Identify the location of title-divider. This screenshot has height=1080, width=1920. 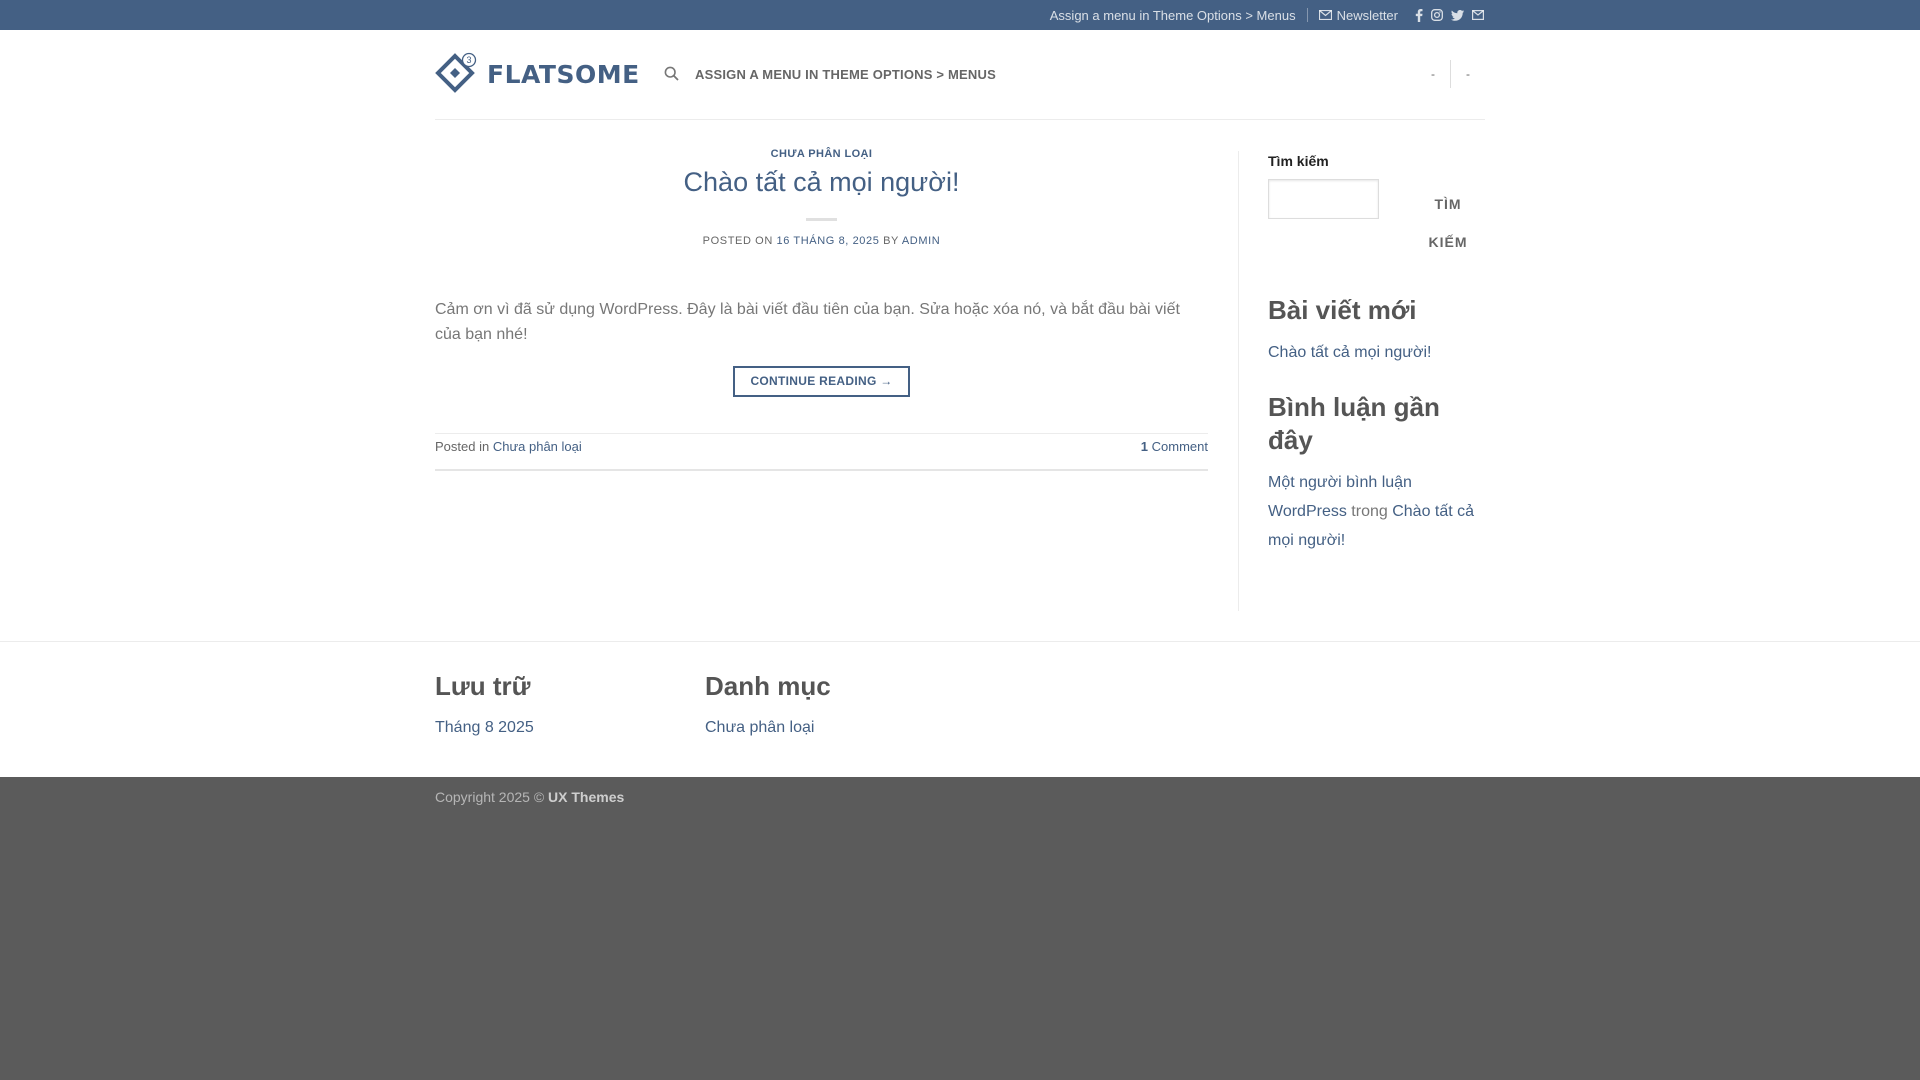
(821, 219).